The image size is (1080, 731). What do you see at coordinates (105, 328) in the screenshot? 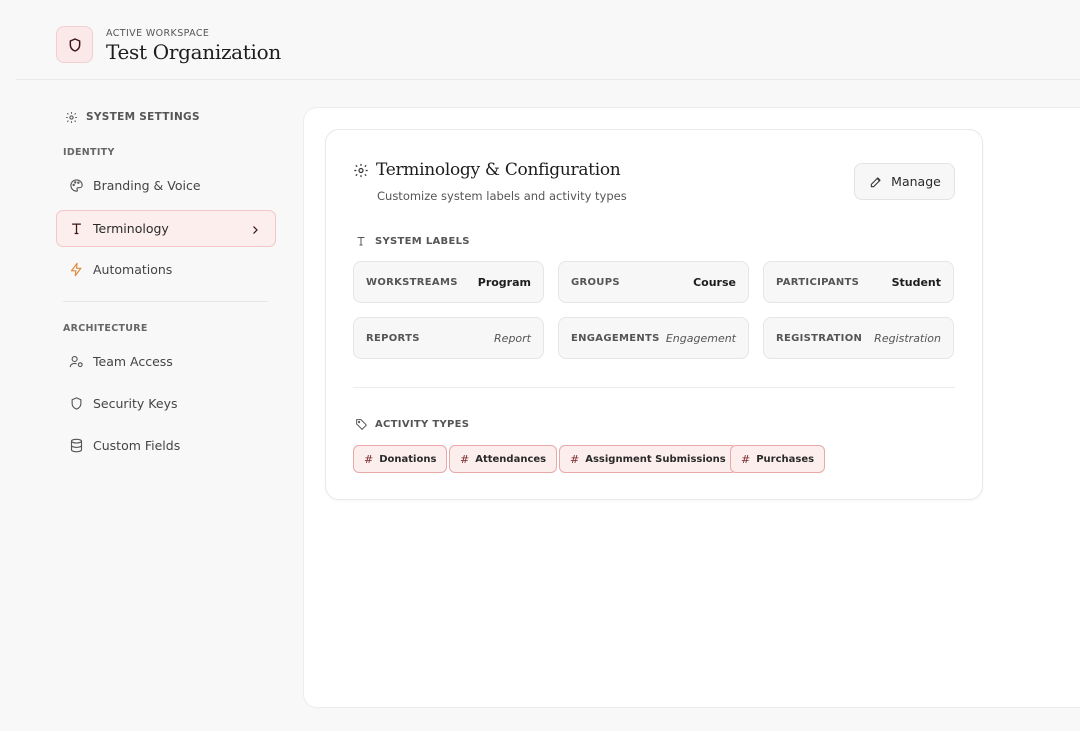
I see `section-label-architecture: ARCHITECTURE` at bounding box center [105, 328].